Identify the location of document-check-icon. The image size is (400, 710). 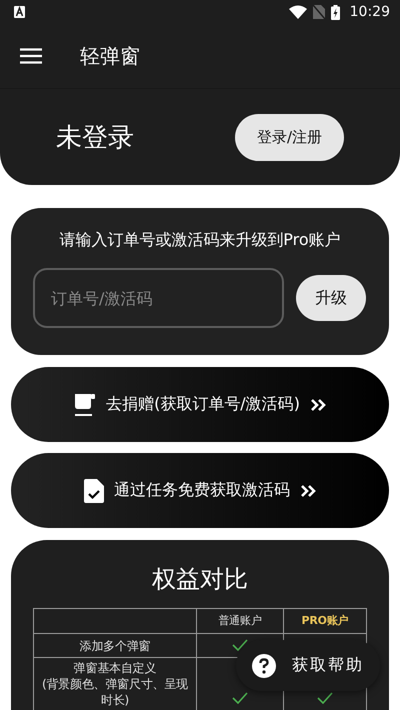
(94, 490).